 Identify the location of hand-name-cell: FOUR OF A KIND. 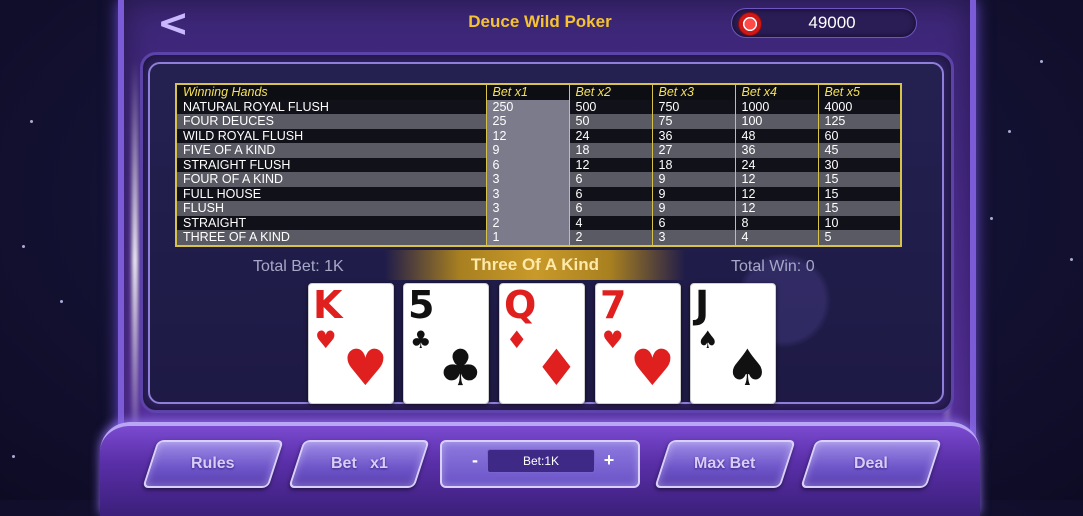
(331, 179).